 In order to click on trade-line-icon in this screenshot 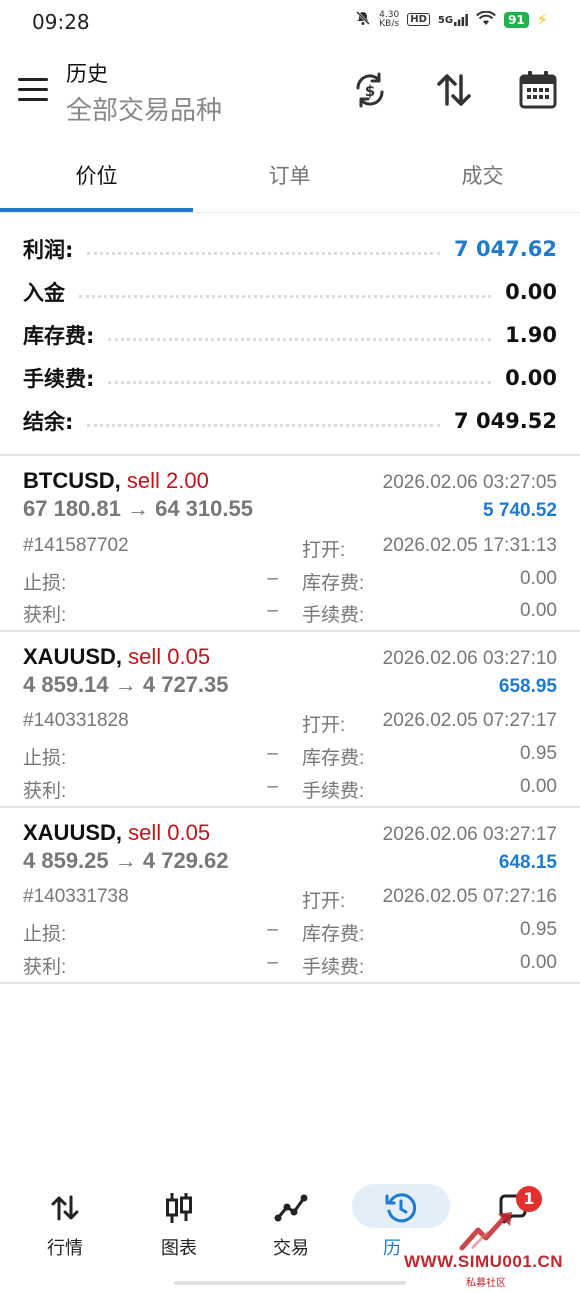, I will do `click(291, 1208)`.